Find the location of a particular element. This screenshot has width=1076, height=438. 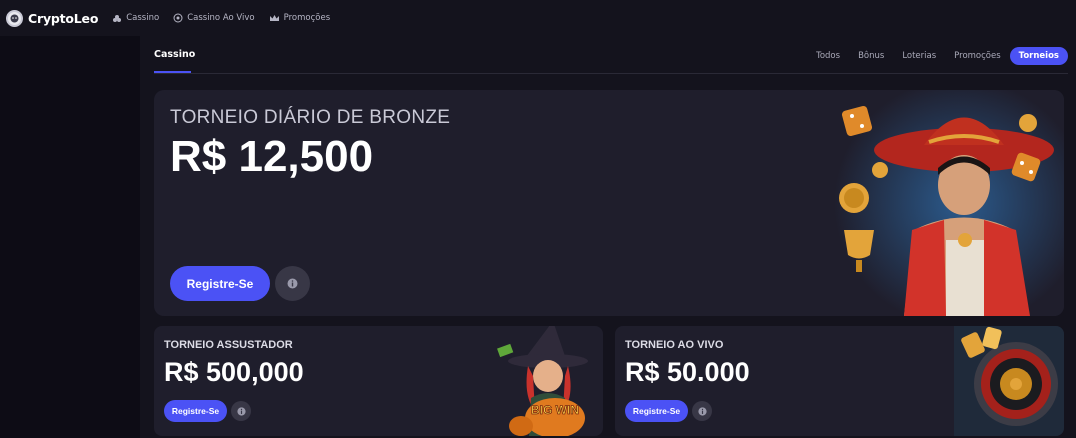

filter-loterias: Loterias is located at coordinates (919, 56).